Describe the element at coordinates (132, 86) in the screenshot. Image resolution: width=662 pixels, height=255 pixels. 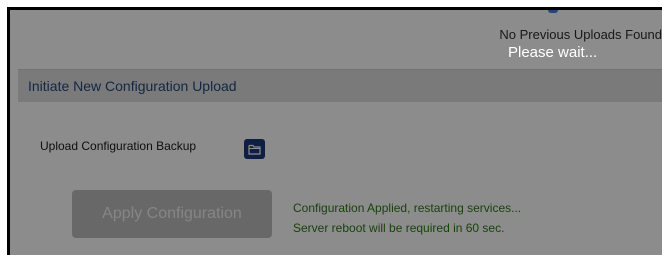
I see `section-title: Initiate New Configuration Upload` at that location.